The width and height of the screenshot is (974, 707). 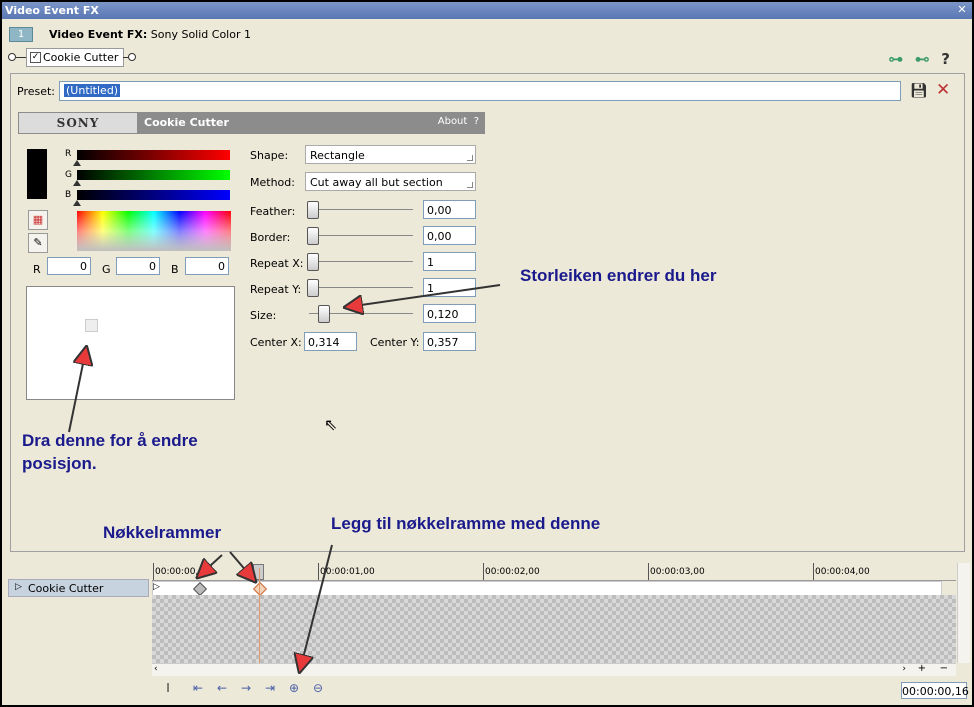 What do you see at coordinates (38, 243) in the screenshot?
I see `eyedropper-icon: ✎` at bounding box center [38, 243].